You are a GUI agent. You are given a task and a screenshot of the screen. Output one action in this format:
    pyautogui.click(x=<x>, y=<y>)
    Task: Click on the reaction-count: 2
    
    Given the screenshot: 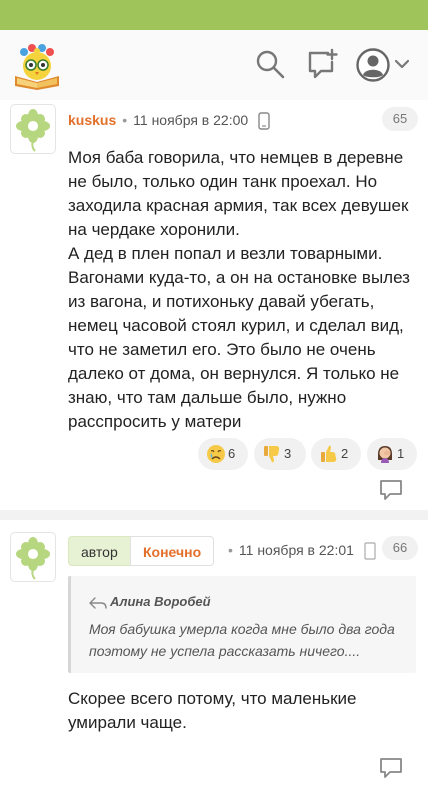 What is the action you would take?
    pyautogui.click(x=345, y=453)
    